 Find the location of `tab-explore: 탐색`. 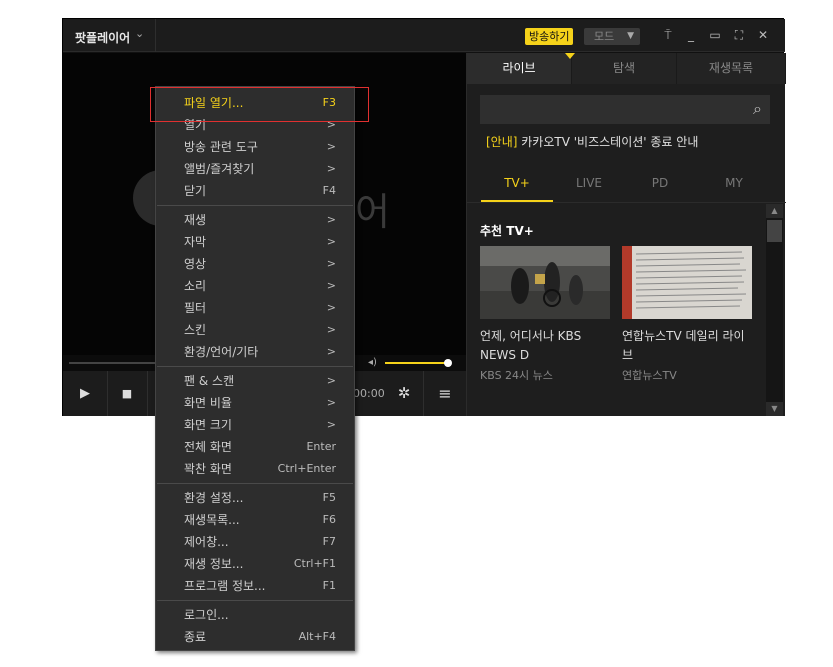

tab-explore: 탐색 is located at coordinates (624, 68).